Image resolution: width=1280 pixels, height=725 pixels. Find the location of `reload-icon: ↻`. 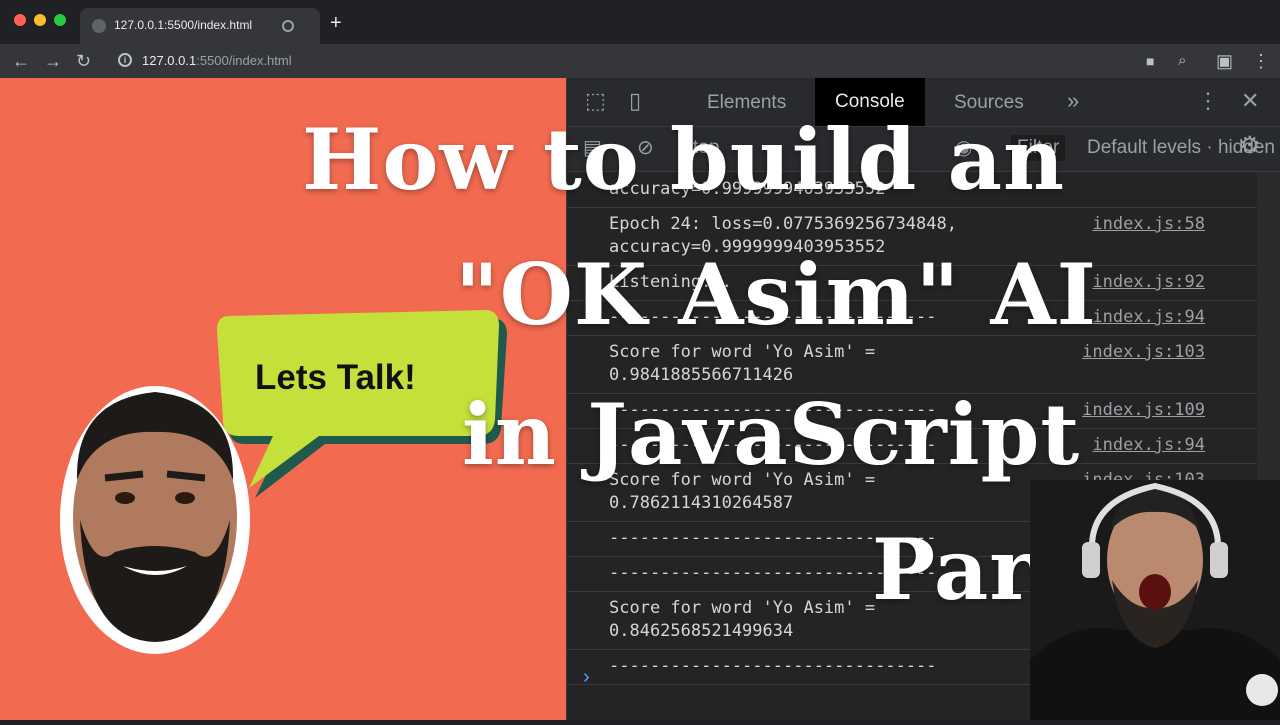

reload-icon: ↻ is located at coordinates (83, 61).